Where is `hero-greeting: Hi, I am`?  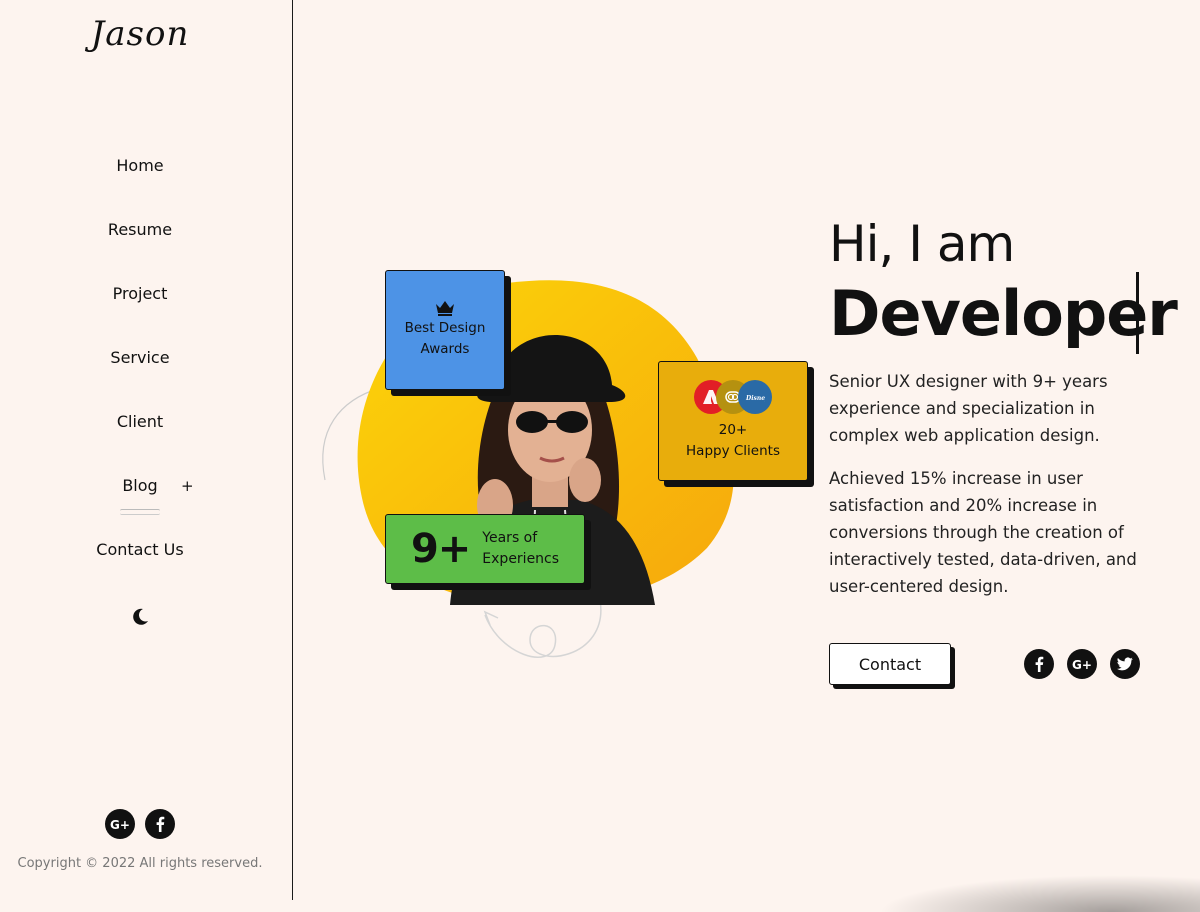
hero-greeting: Hi, I am is located at coordinates (922, 244).